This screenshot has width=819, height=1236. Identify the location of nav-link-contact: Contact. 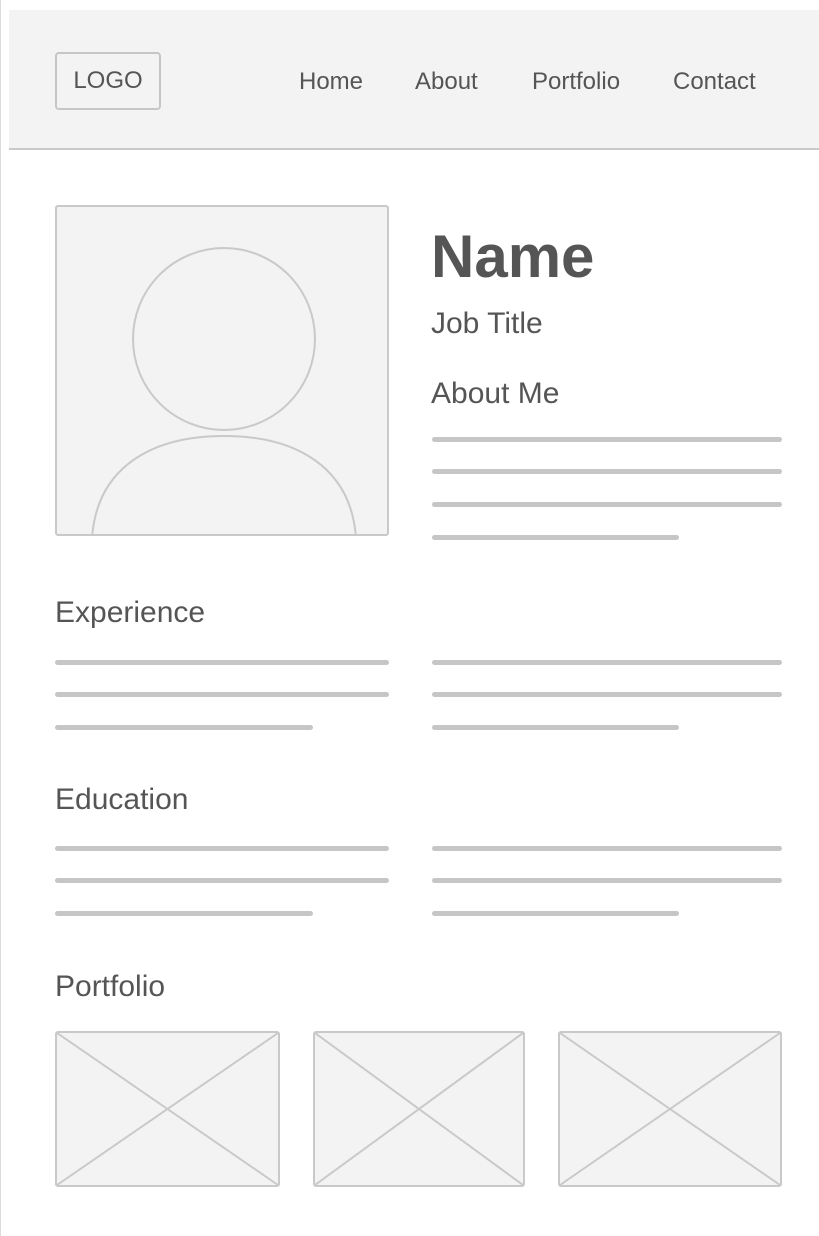
(723, 82).